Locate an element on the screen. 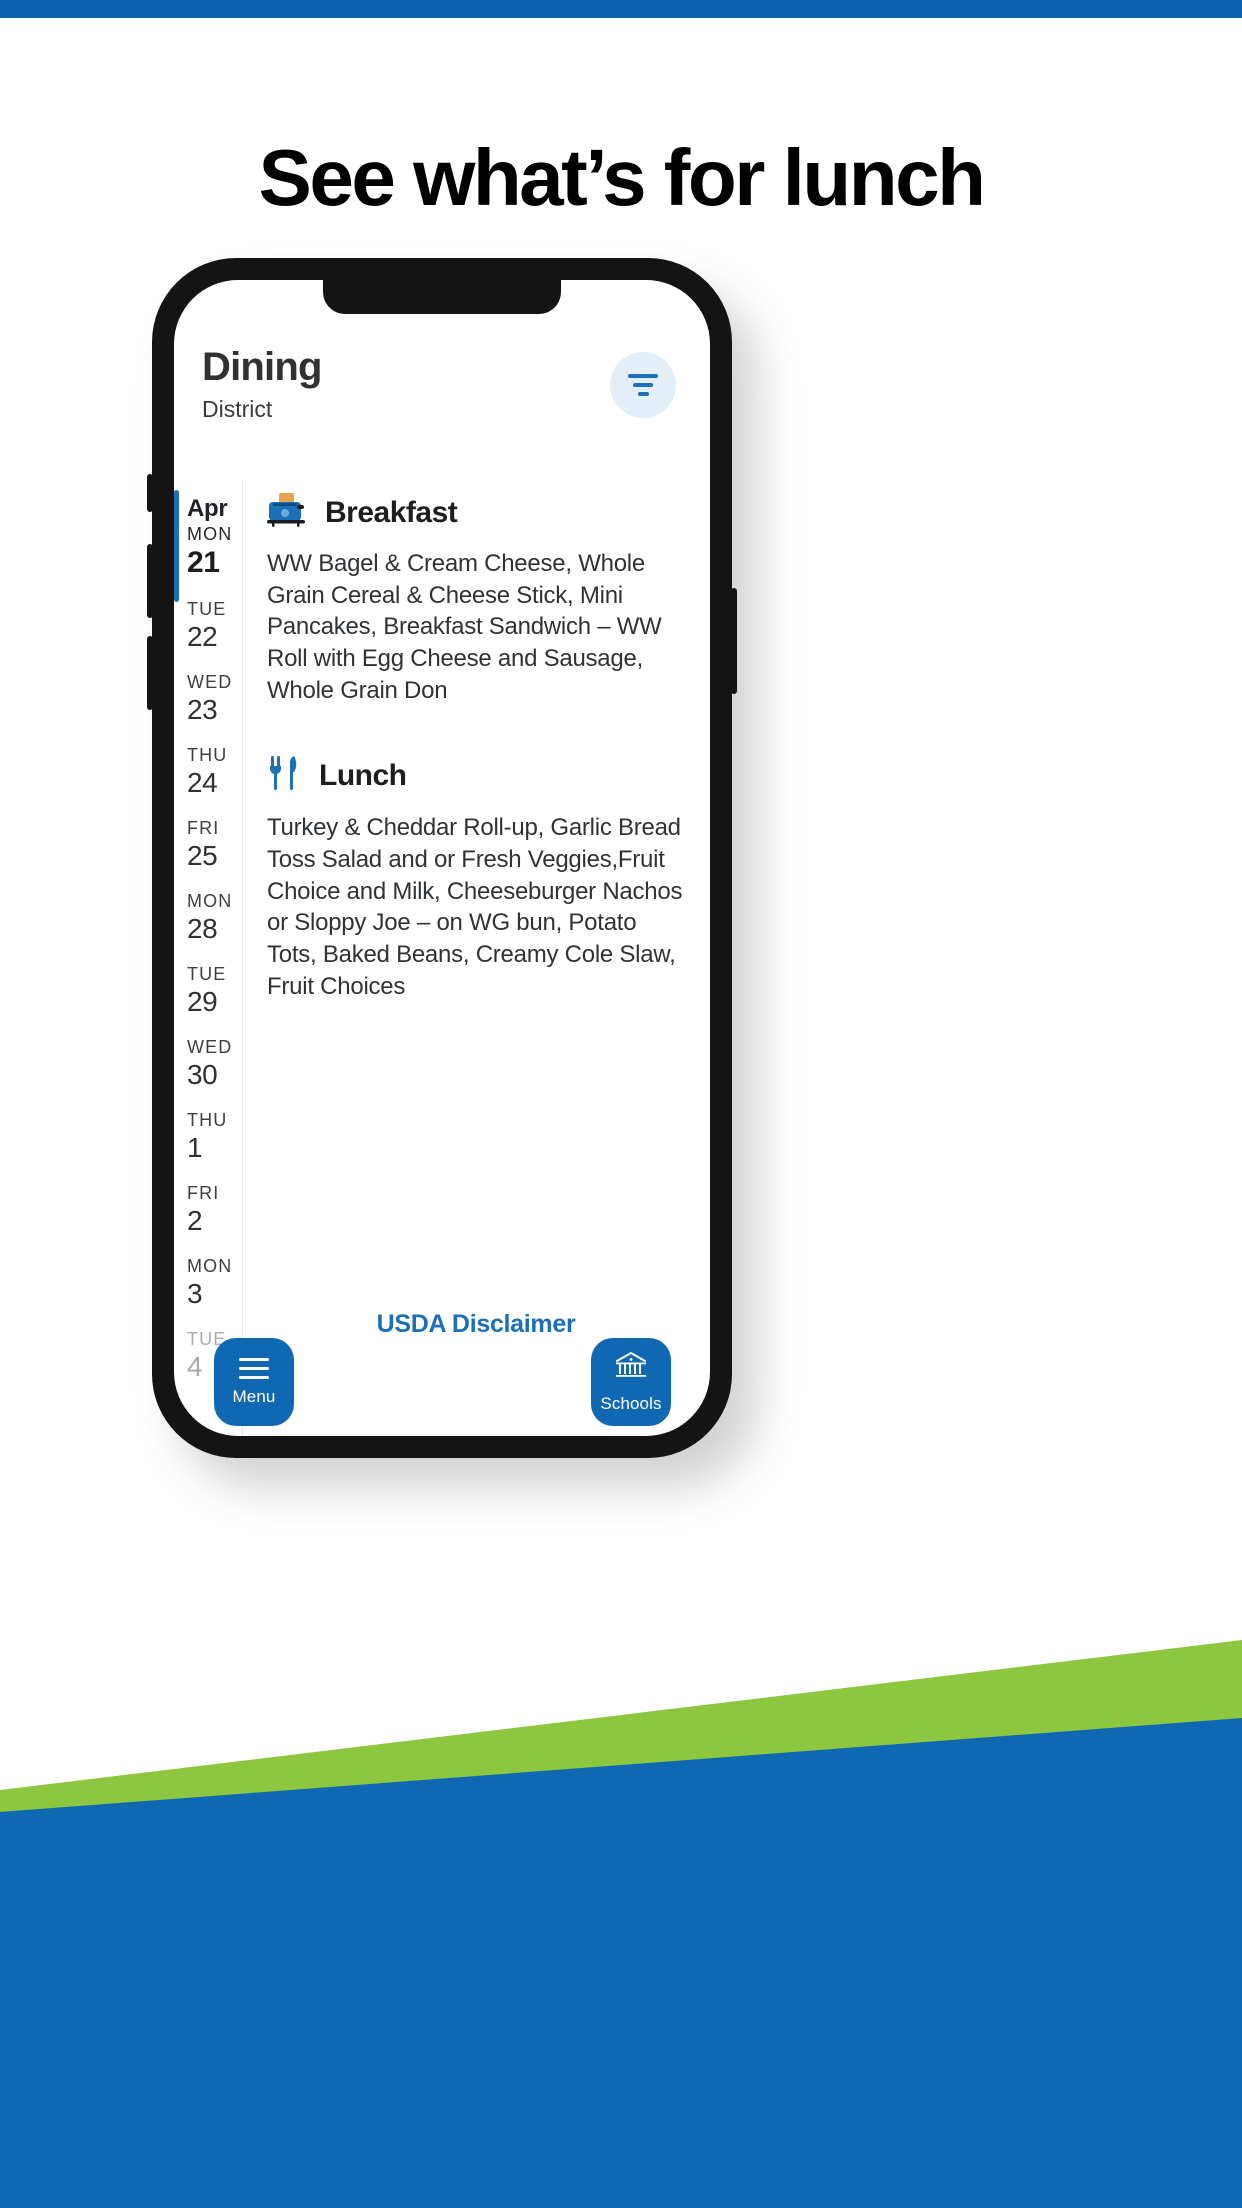 The image size is (1242, 2208). date-item: TUE 29 is located at coordinates (208, 990).